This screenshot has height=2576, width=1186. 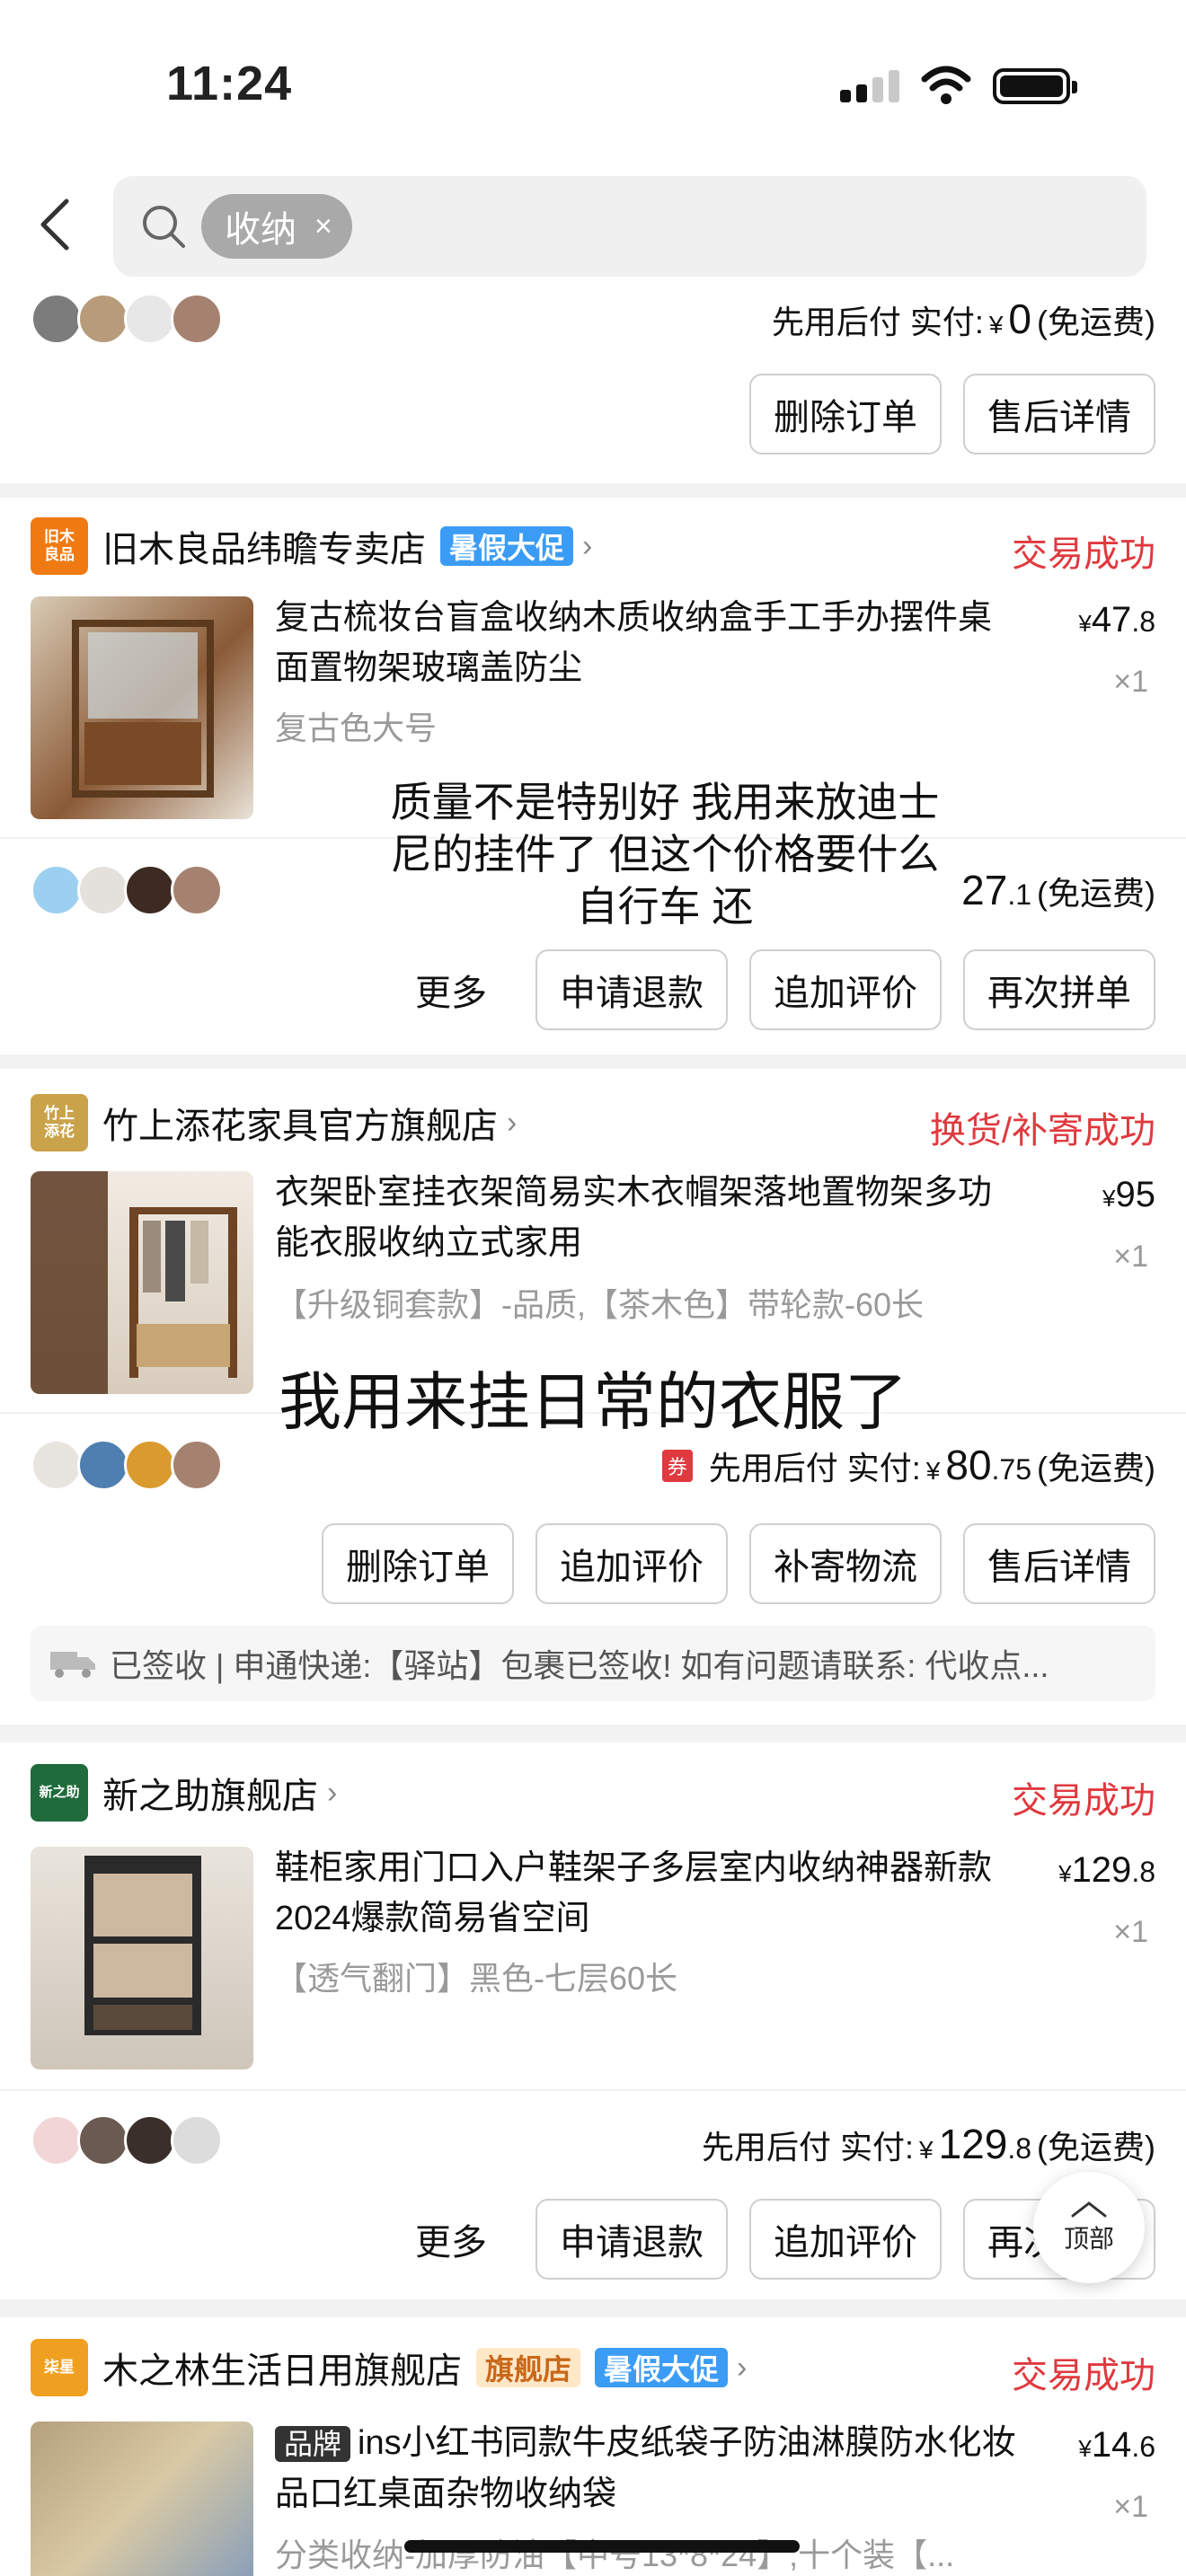 I want to click on product-price: ¥47.8, so click(x=1116, y=620).